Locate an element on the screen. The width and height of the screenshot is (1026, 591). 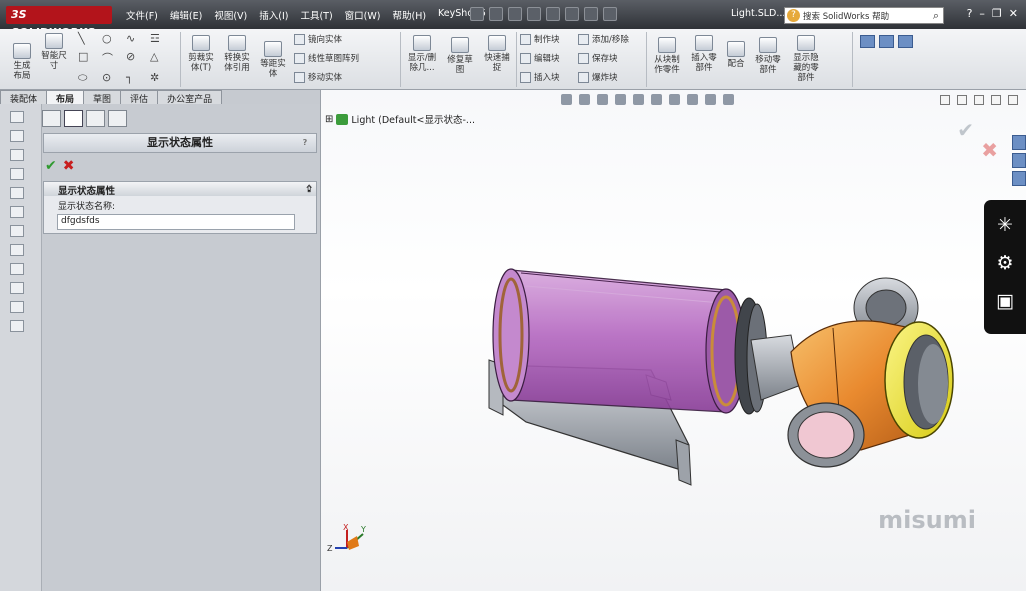
ellipse-icon: ⊘ is located at coordinates (138, 58).